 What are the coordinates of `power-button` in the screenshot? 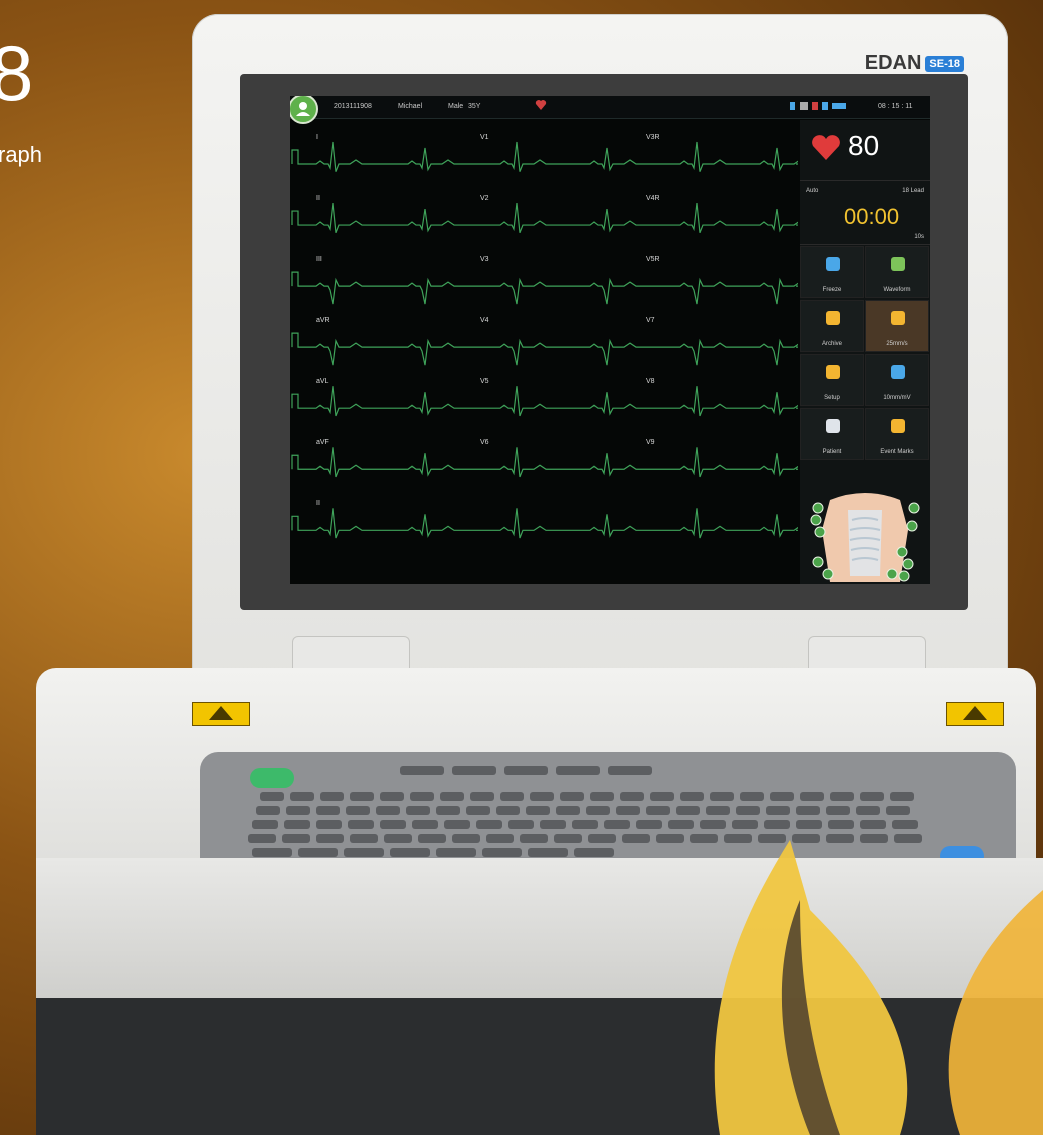 It's located at (272, 778).